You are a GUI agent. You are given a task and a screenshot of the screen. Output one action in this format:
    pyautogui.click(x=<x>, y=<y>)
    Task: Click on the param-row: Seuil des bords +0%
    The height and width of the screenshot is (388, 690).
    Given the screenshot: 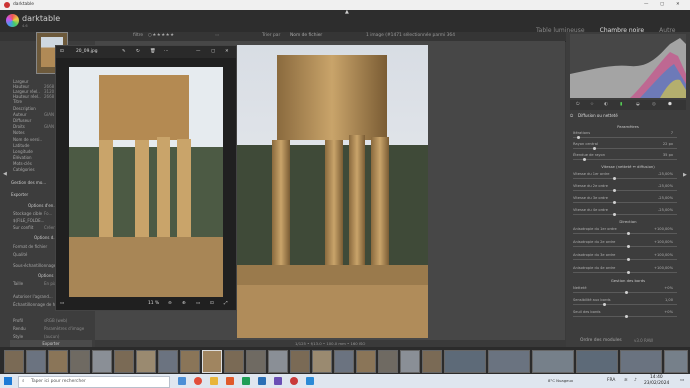 What is the action you would take?
    pyautogui.click(x=625, y=312)
    